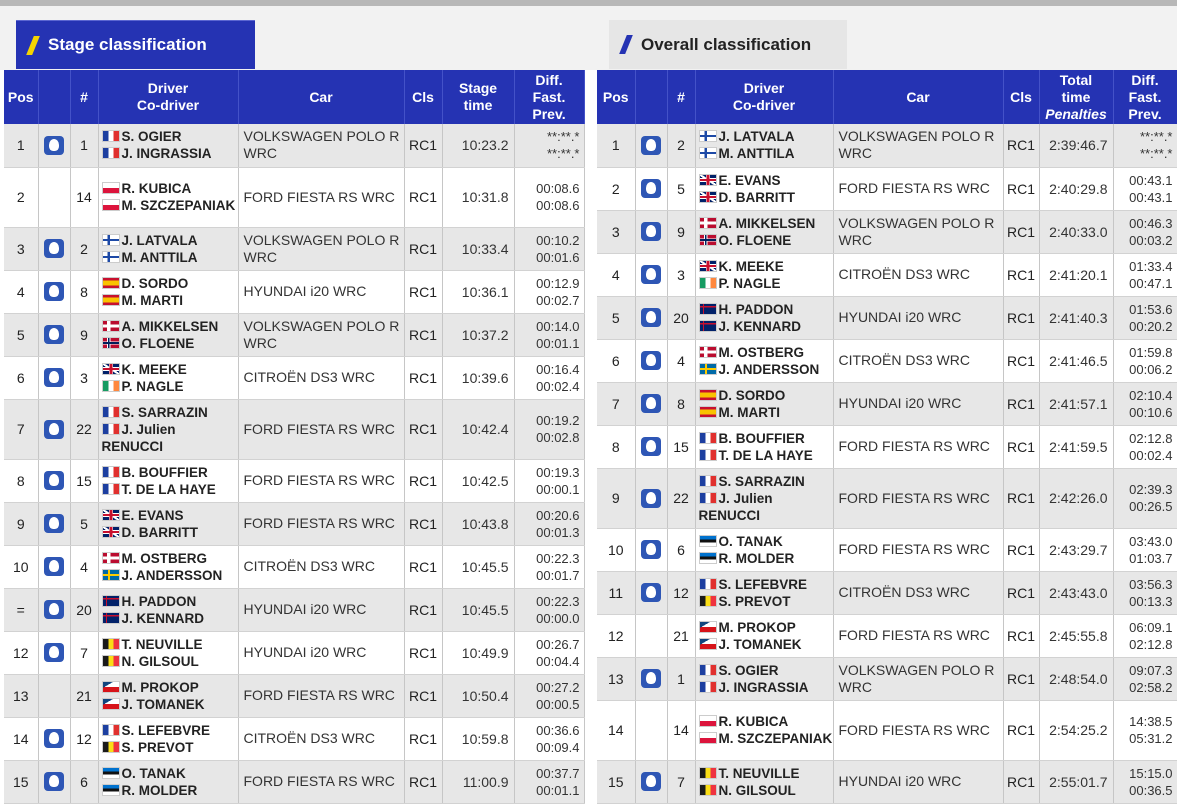 Image resolution: width=1177 pixels, height=808 pixels. Describe the element at coordinates (478, 97) in the screenshot. I see `col-header-time: Stage time` at that location.